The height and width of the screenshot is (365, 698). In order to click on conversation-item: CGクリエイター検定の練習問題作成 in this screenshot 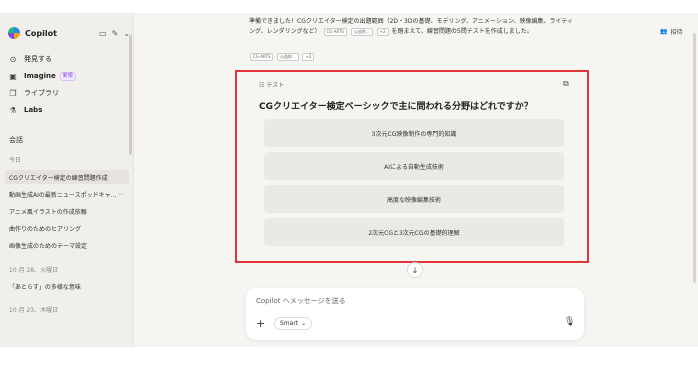, I will do `click(67, 177)`.